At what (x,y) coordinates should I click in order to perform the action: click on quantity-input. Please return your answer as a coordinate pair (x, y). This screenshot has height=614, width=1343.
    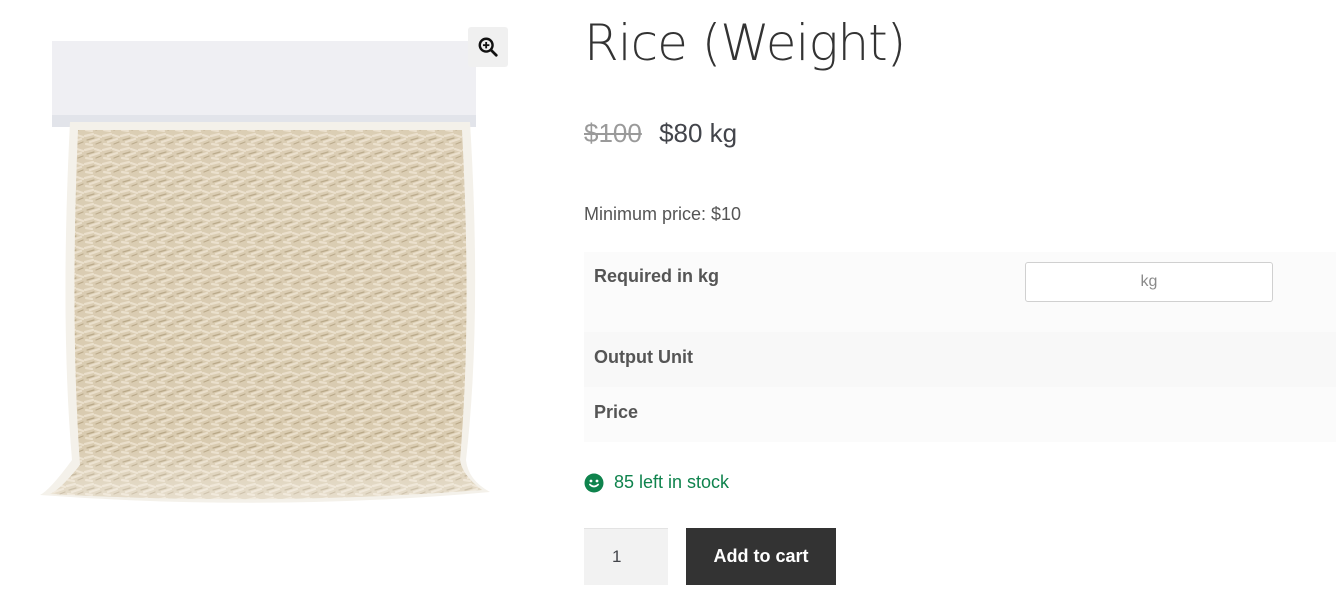
    Looking at the image, I should click on (626, 556).